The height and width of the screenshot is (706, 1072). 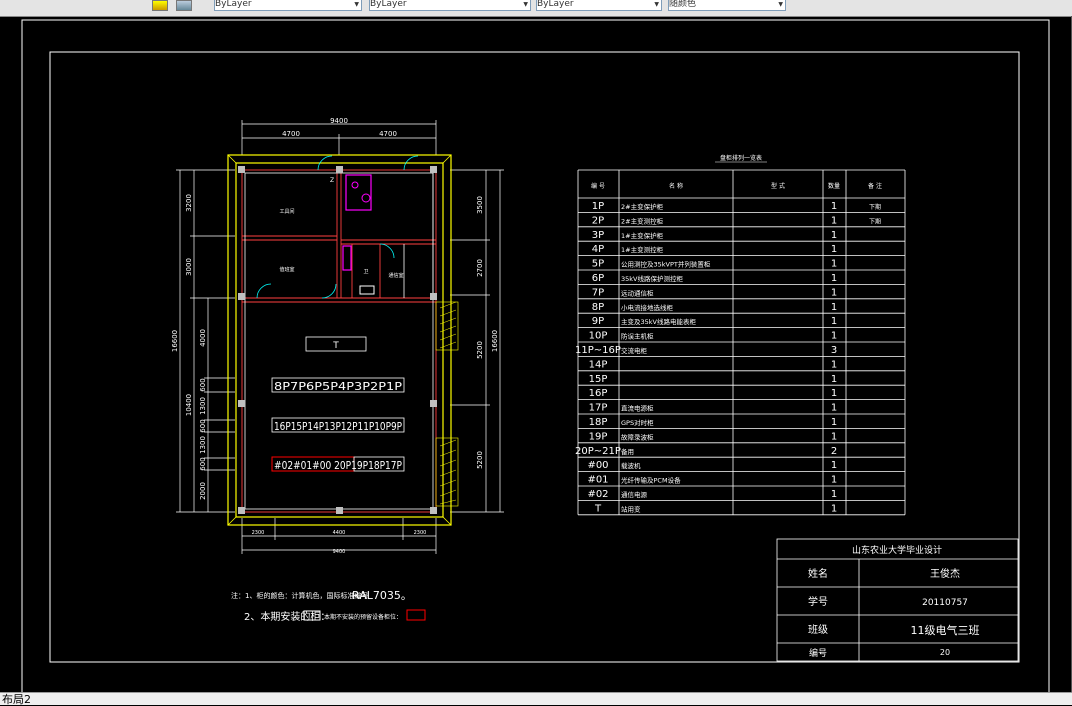 What do you see at coordinates (16, 699) in the screenshot?
I see `layout-tab: 布局2` at bounding box center [16, 699].